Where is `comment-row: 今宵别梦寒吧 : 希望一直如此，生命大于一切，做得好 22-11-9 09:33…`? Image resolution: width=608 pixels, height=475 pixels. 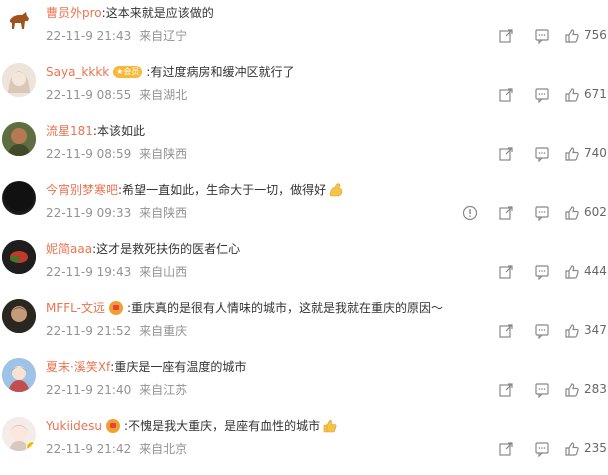
comment-row: 今宵别梦寒吧 : 希望一直如此，生命大于一切，做得好 22-11-9 09:33… is located at coordinates (304, 207).